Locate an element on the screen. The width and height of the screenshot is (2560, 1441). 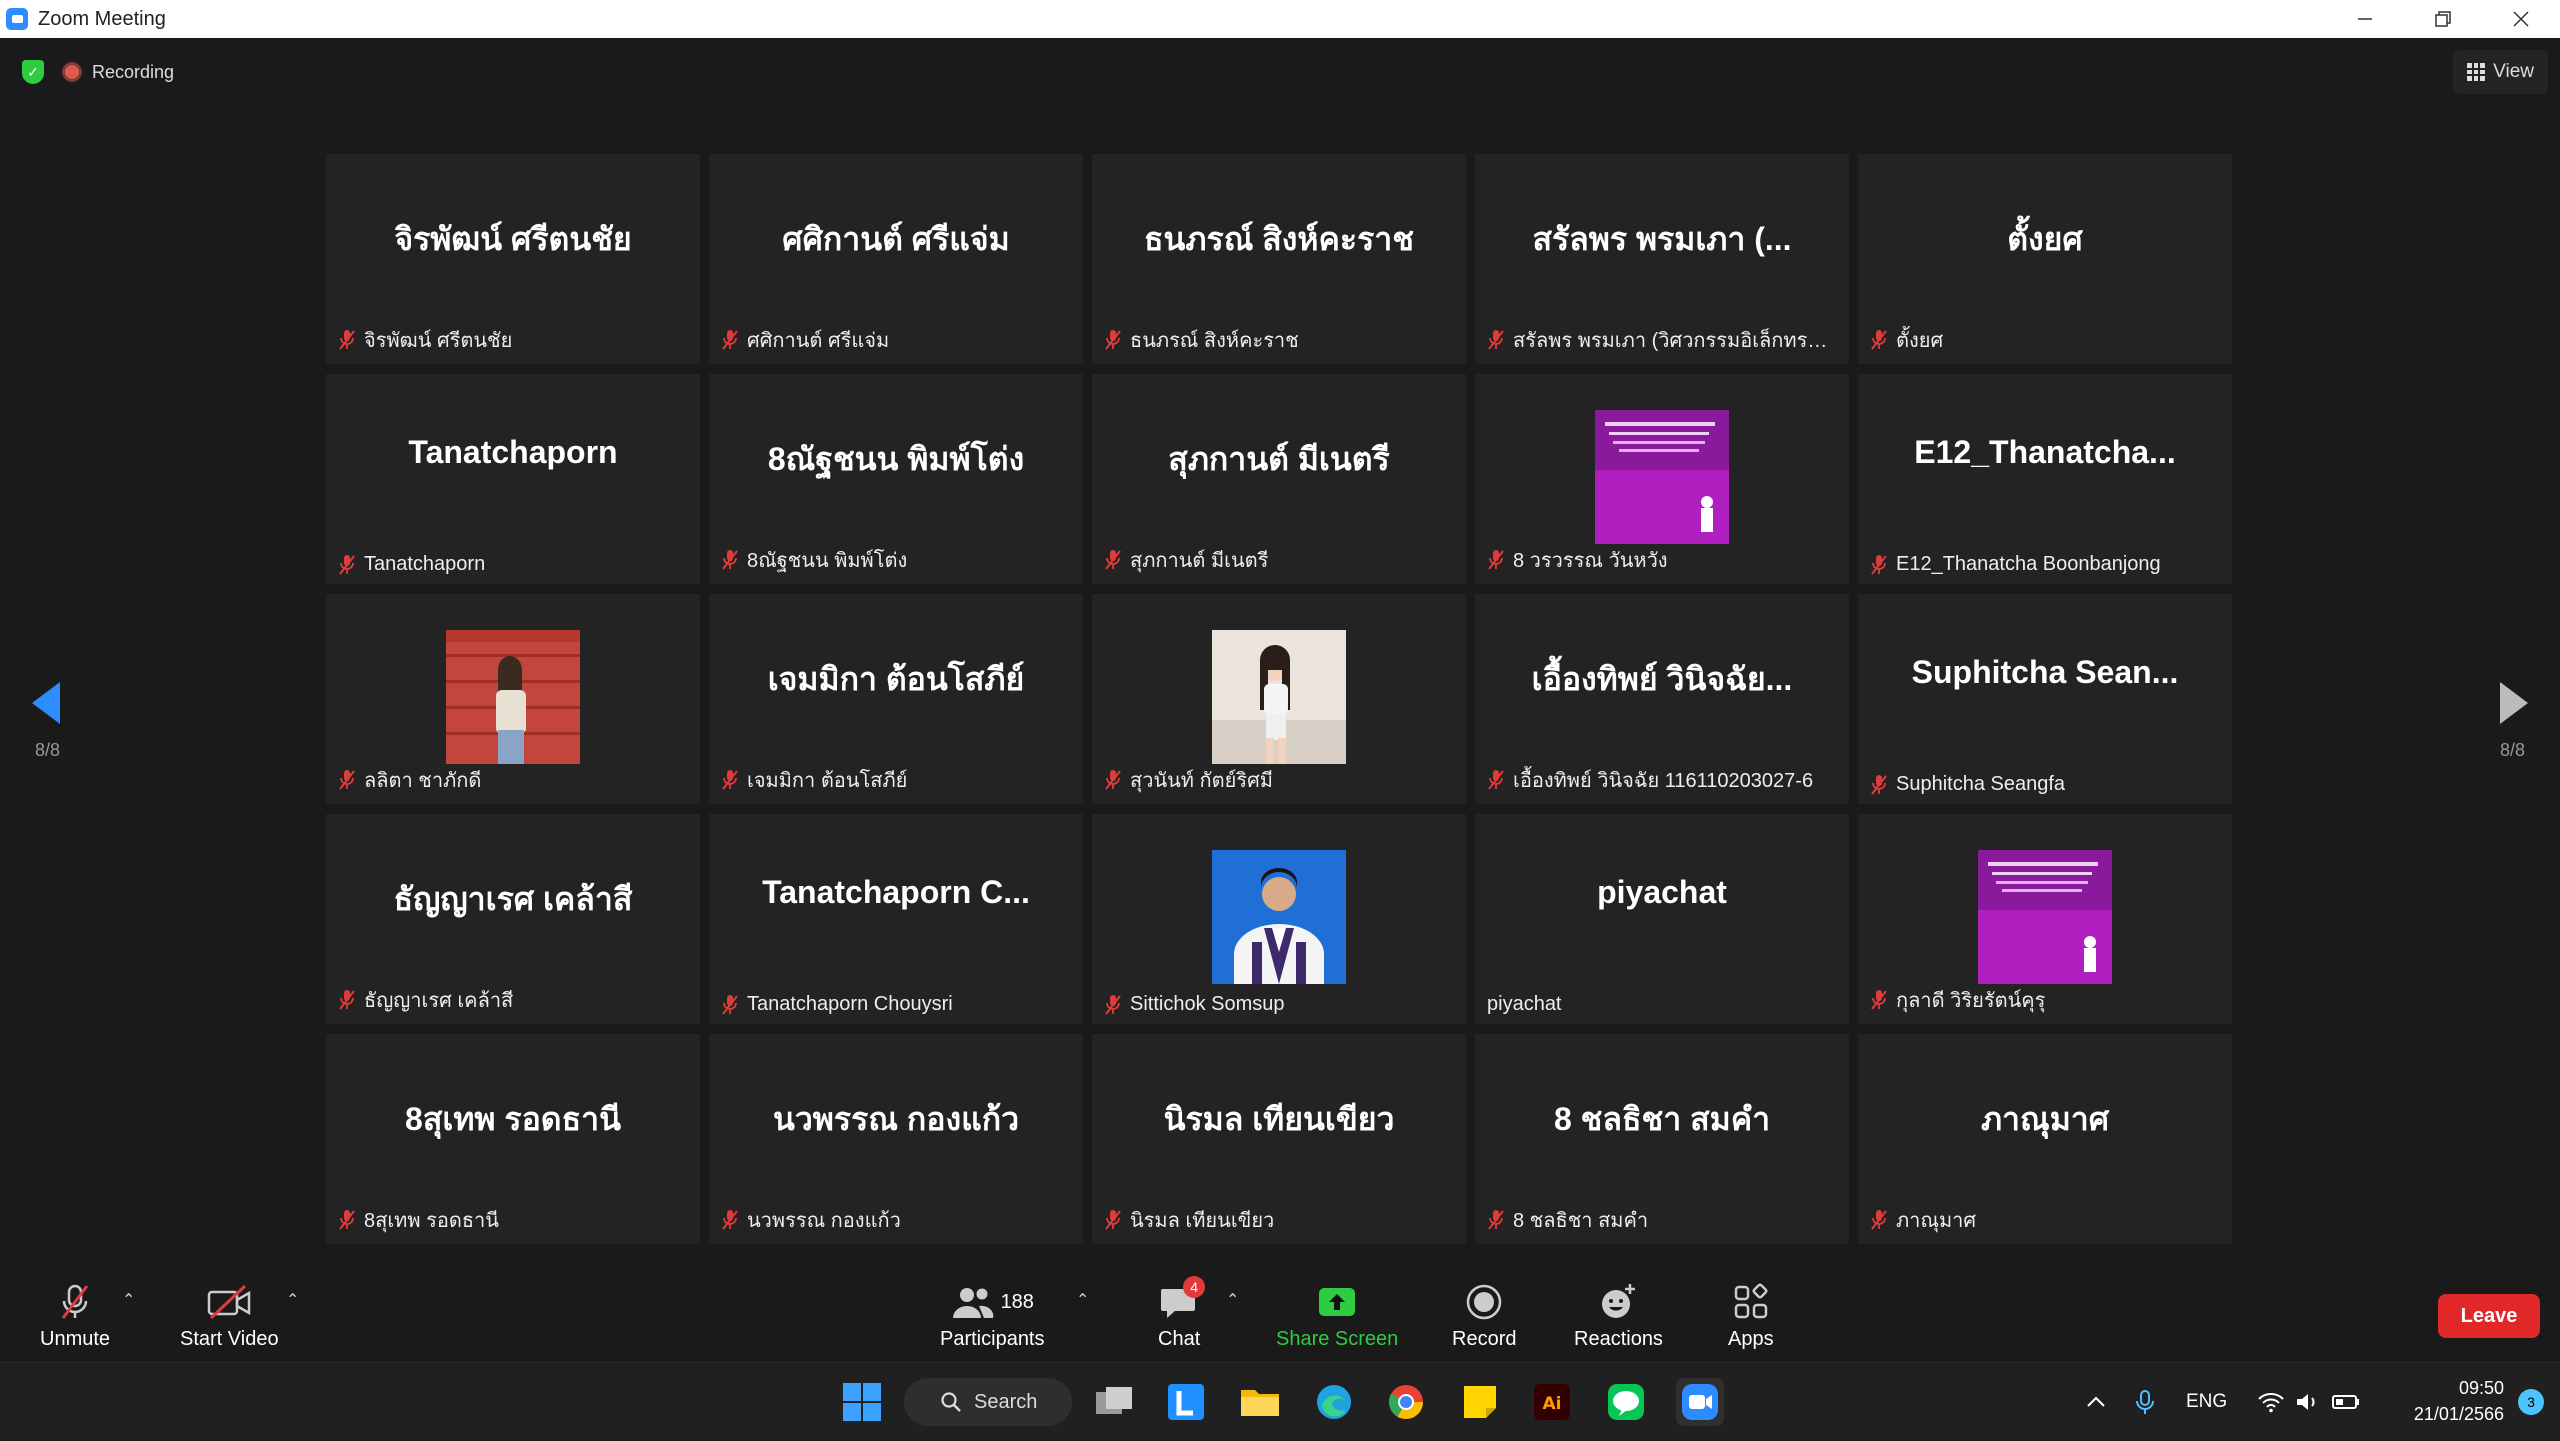
participants-button: 188 Participants is located at coordinates (992, 1315).